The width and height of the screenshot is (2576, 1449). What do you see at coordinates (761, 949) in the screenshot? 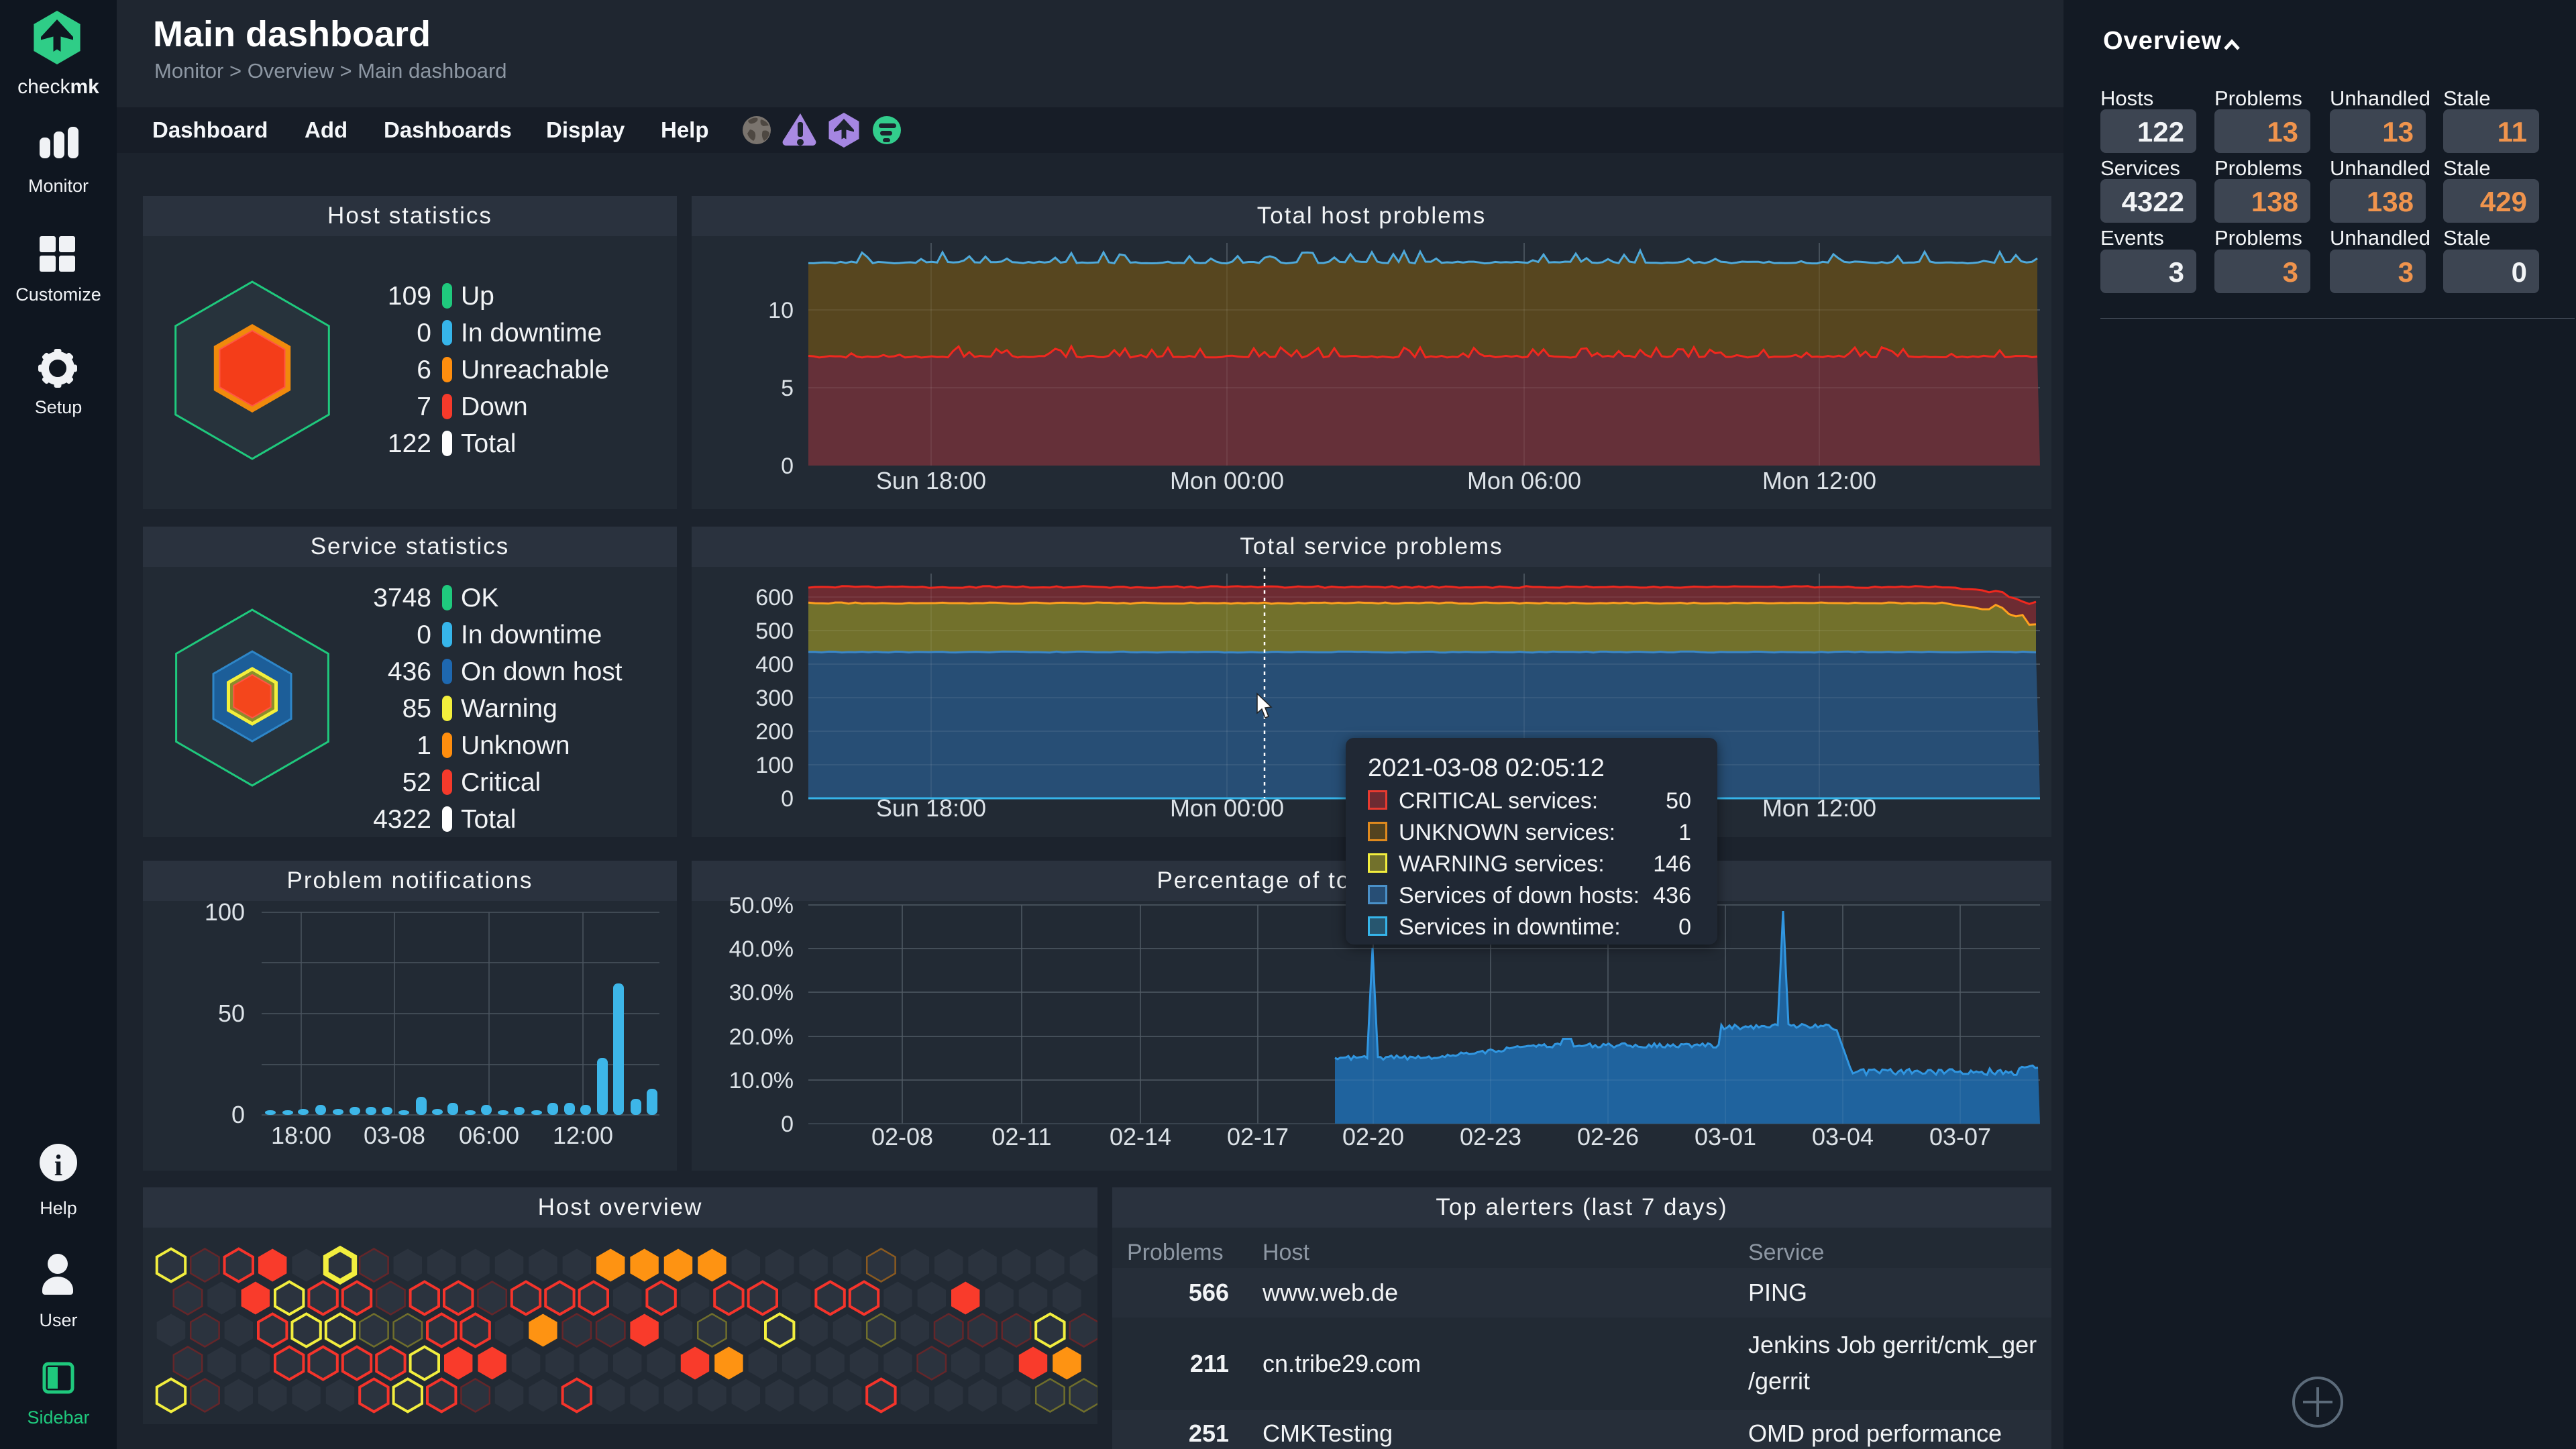
I see `svg-text: 40.0%` at bounding box center [761, 949].